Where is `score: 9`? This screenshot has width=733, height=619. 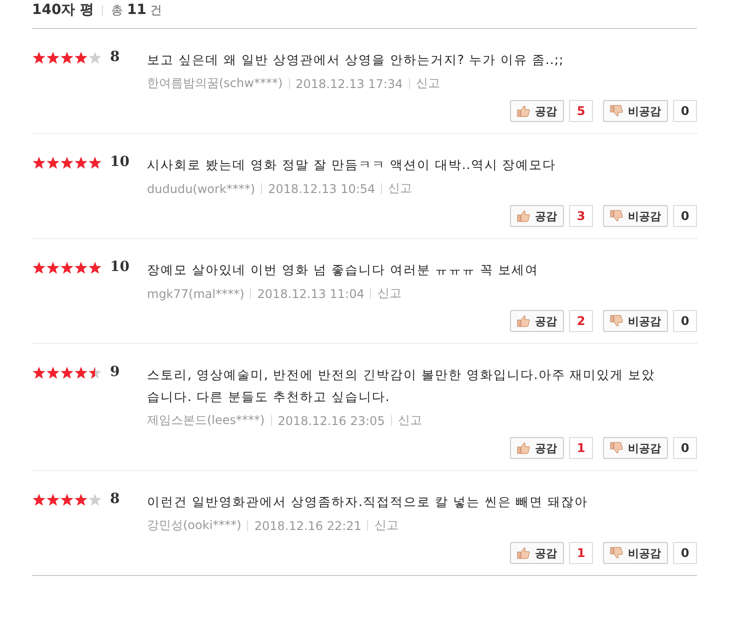
score: 9 is located at coordinates (115, 372).